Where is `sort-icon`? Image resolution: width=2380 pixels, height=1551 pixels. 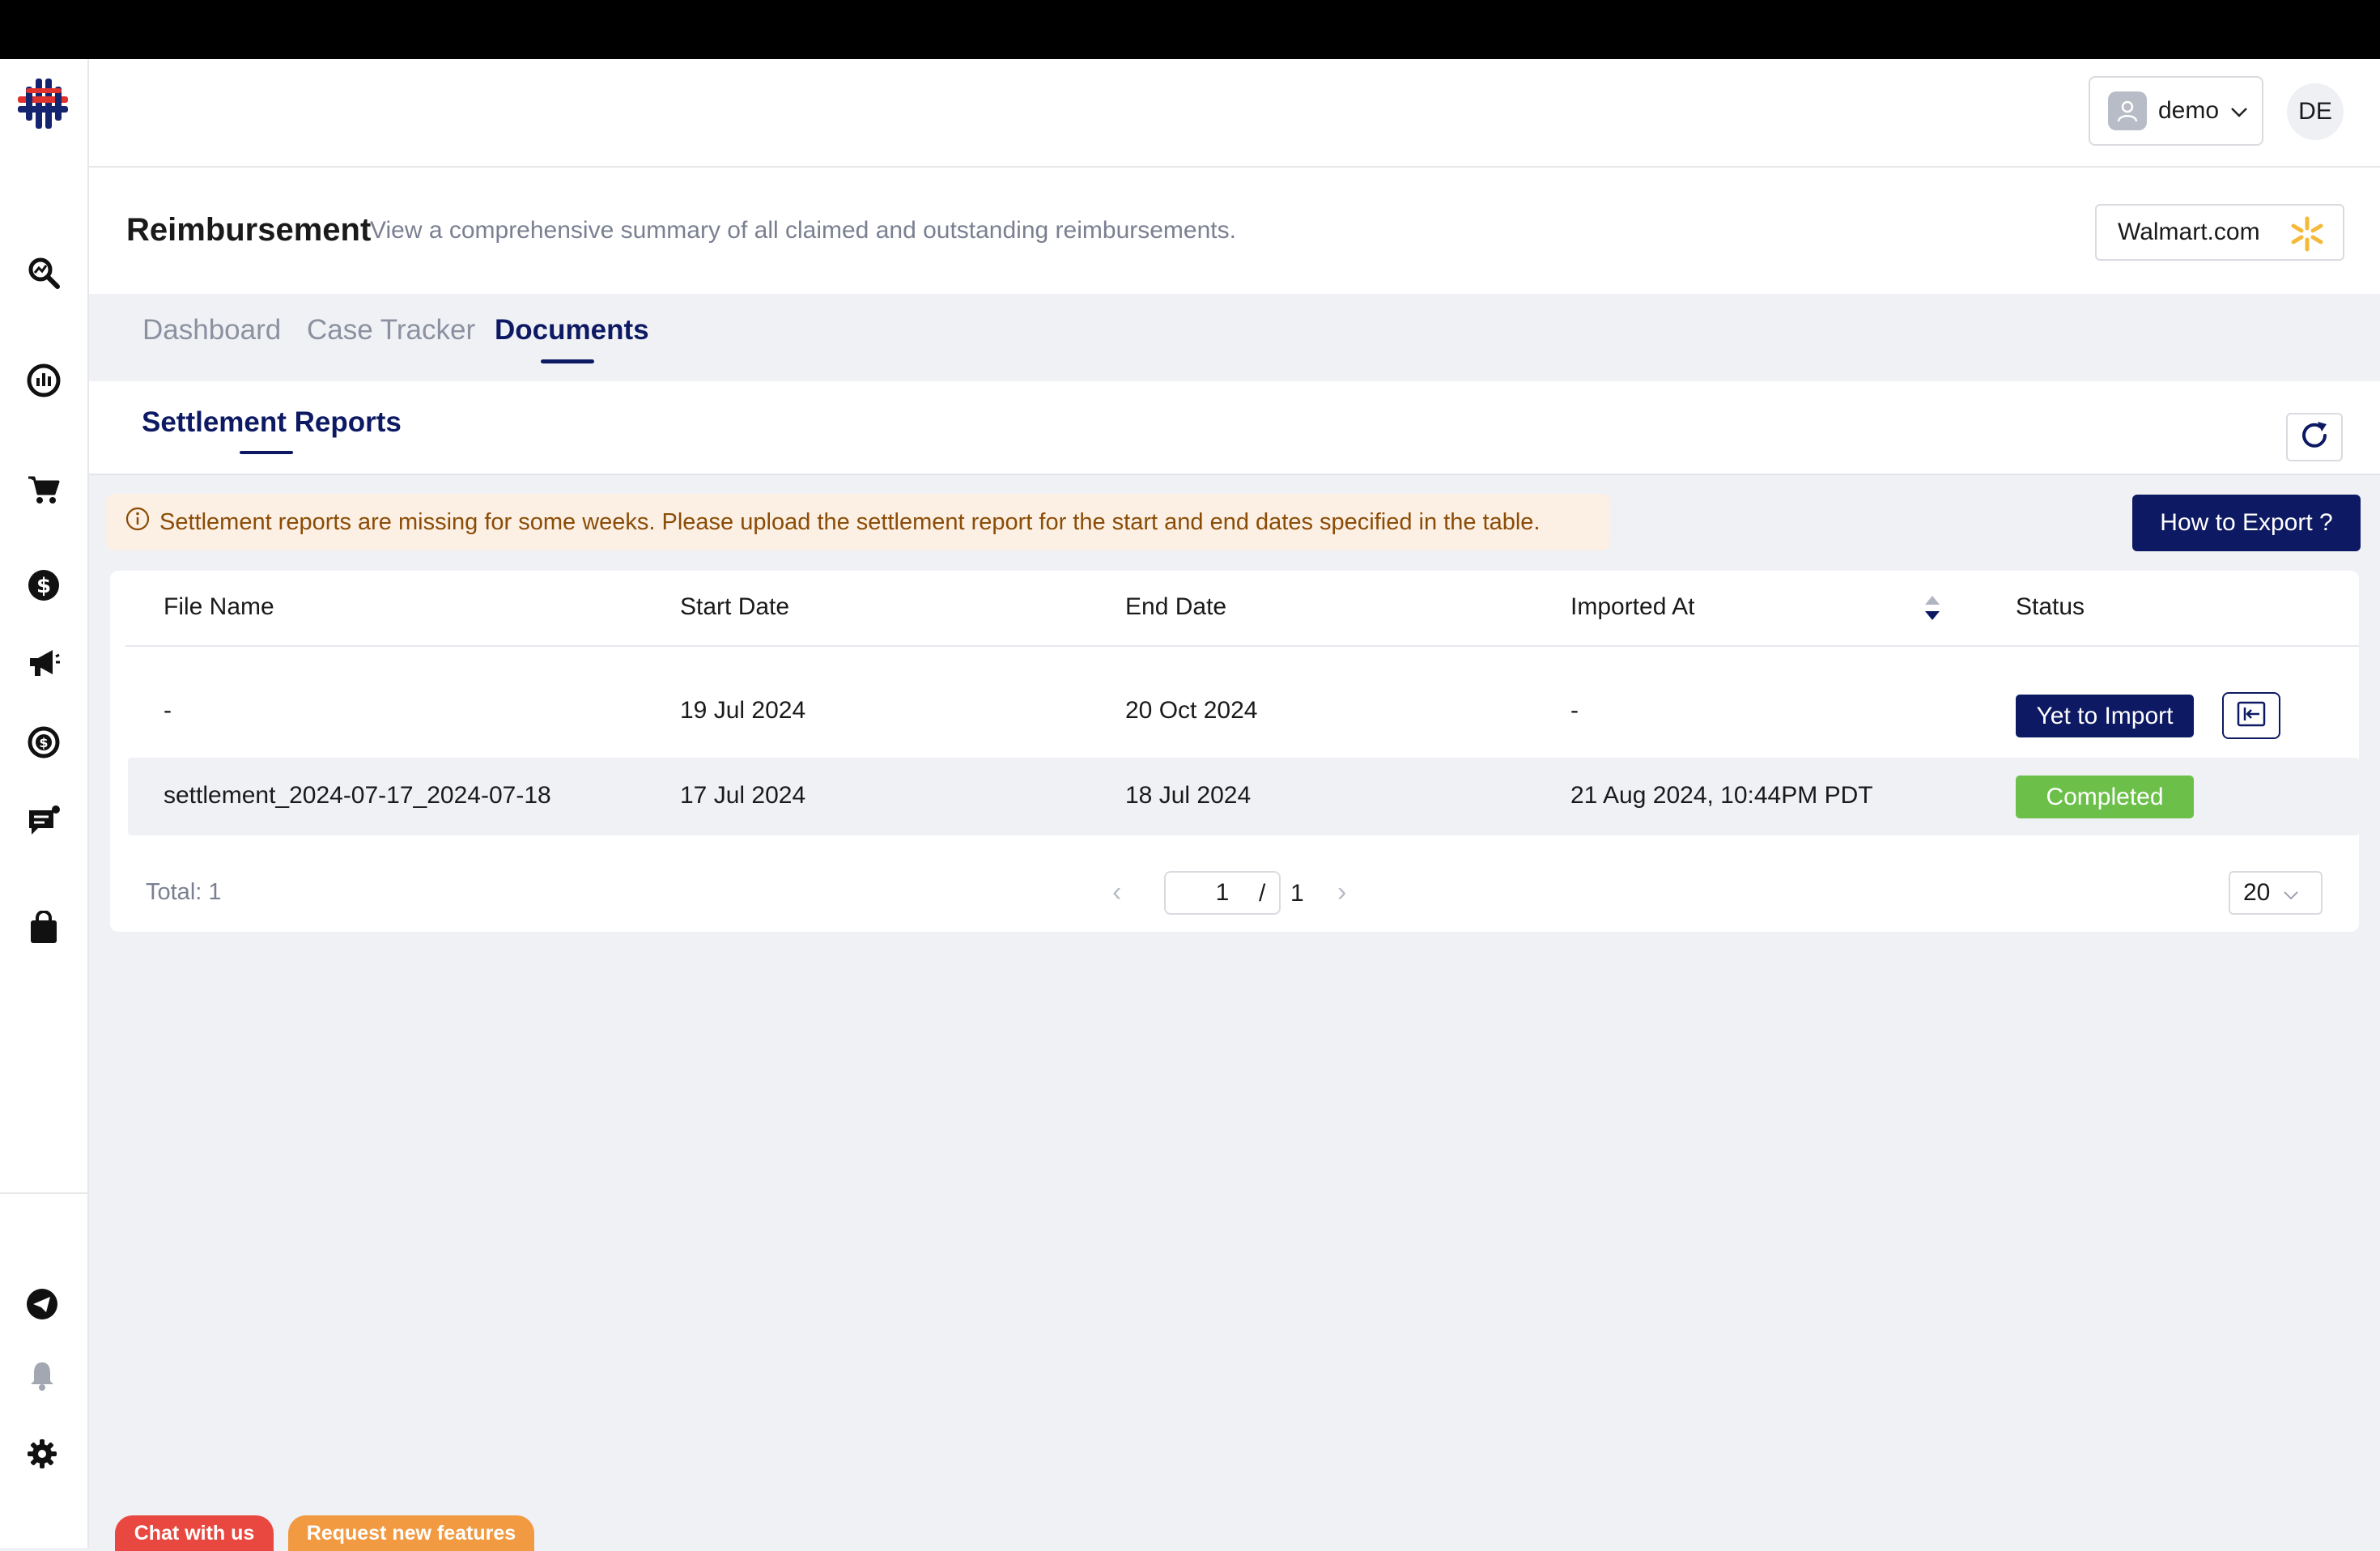
sort-icon is located at coordinates (1932, 610).